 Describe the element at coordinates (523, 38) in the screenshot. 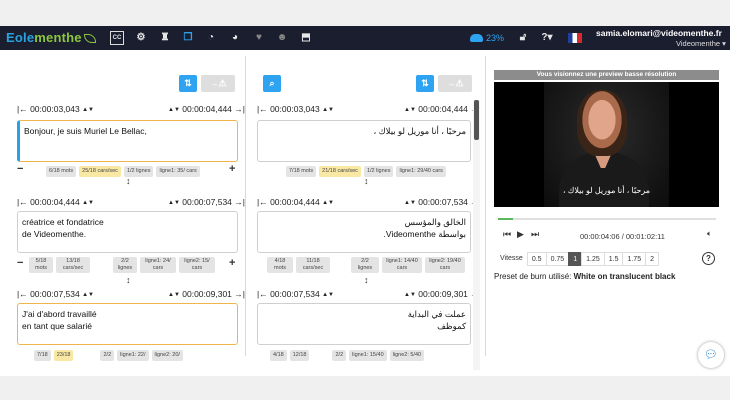

I see `unlock-icon: 🔓︎` at that location.